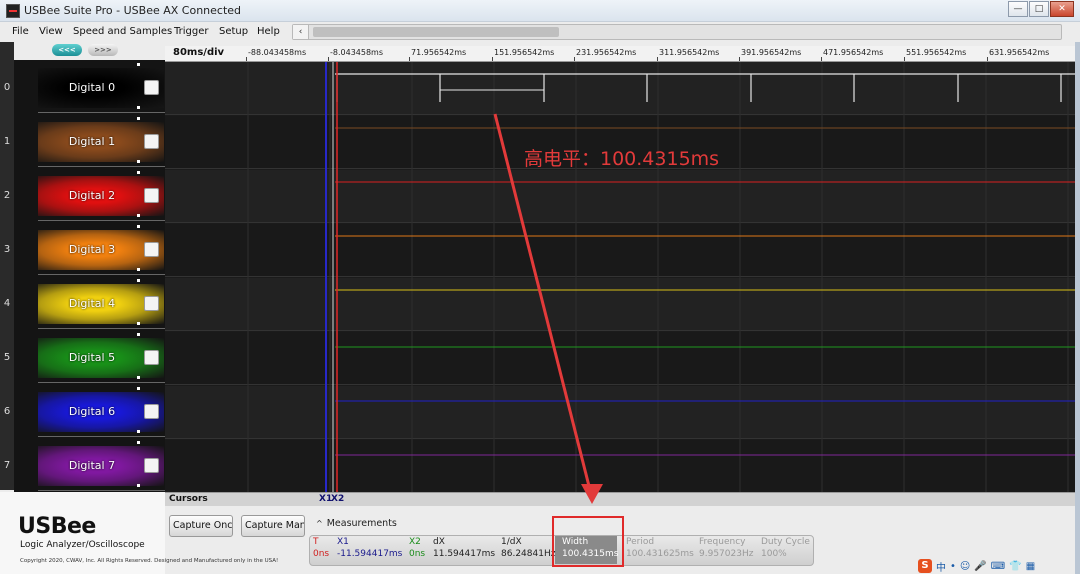  I want to click on channel-label: Digital 0, so click(92, 87).